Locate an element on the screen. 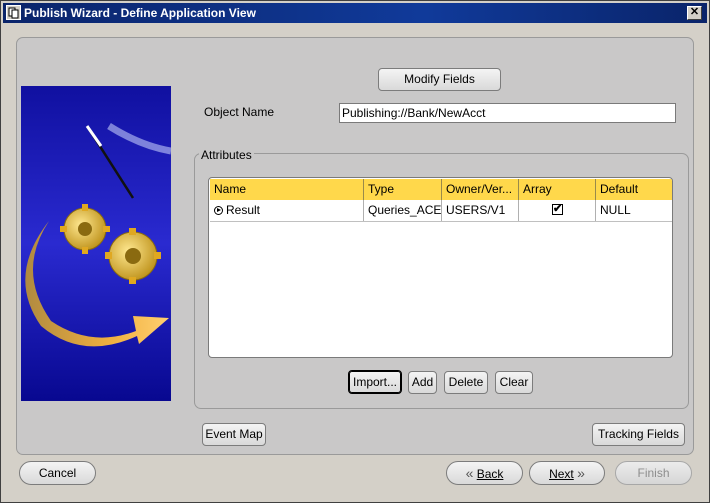 This screenshot has height=503, width=710. row-array-cell: ✔ is located at coordinates (557, 210).